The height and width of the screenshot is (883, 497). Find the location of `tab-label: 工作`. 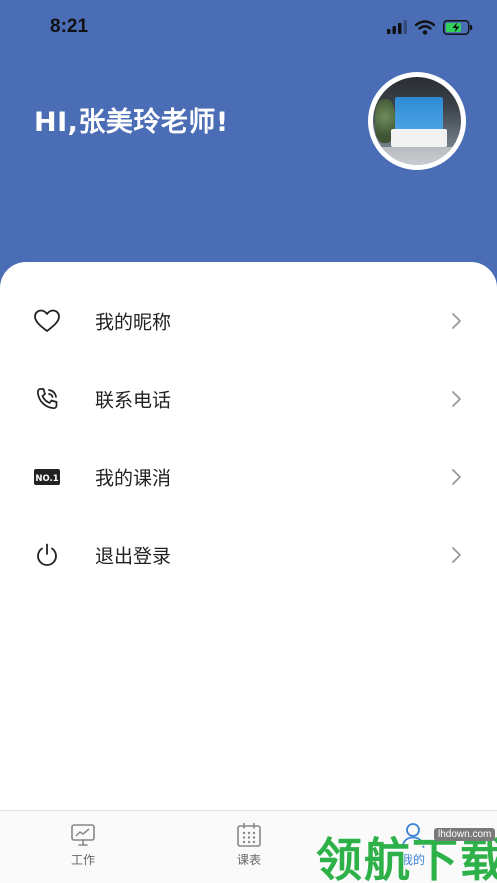

tab-label: 工作 is located at coordinates (82, 860).